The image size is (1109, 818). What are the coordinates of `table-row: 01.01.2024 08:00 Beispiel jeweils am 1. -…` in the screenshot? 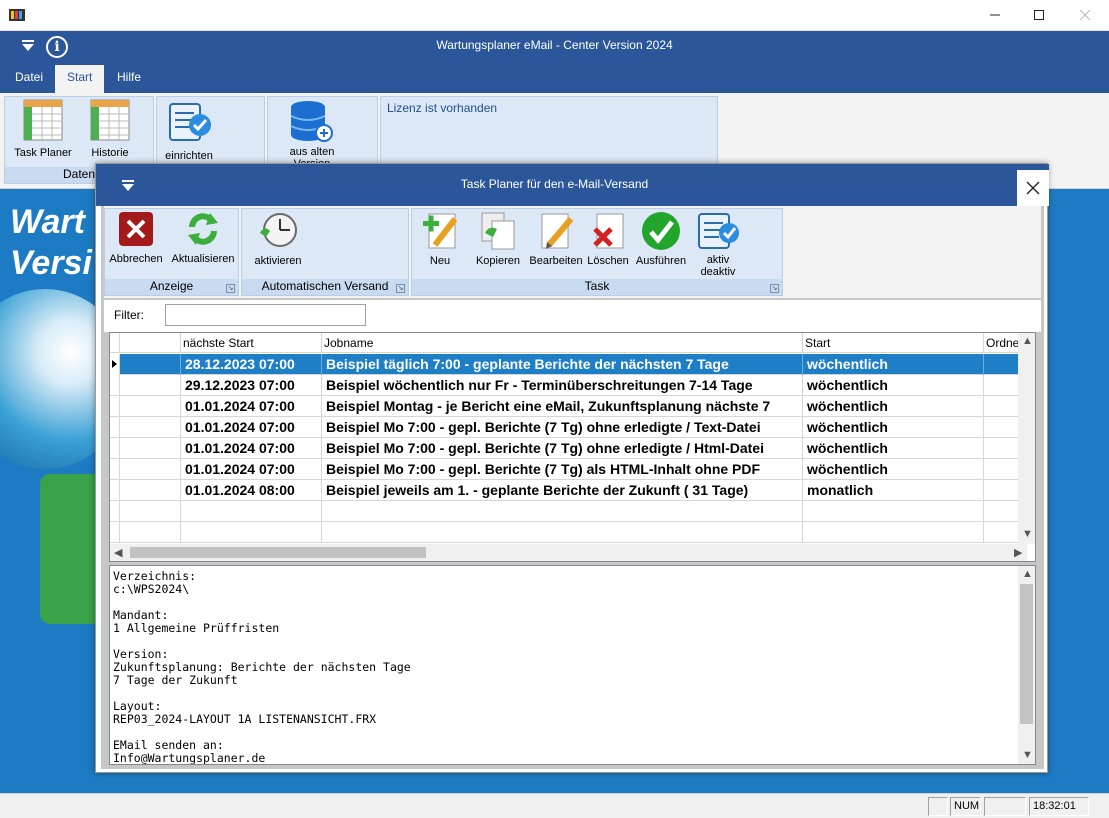 It's located at (568, 490).